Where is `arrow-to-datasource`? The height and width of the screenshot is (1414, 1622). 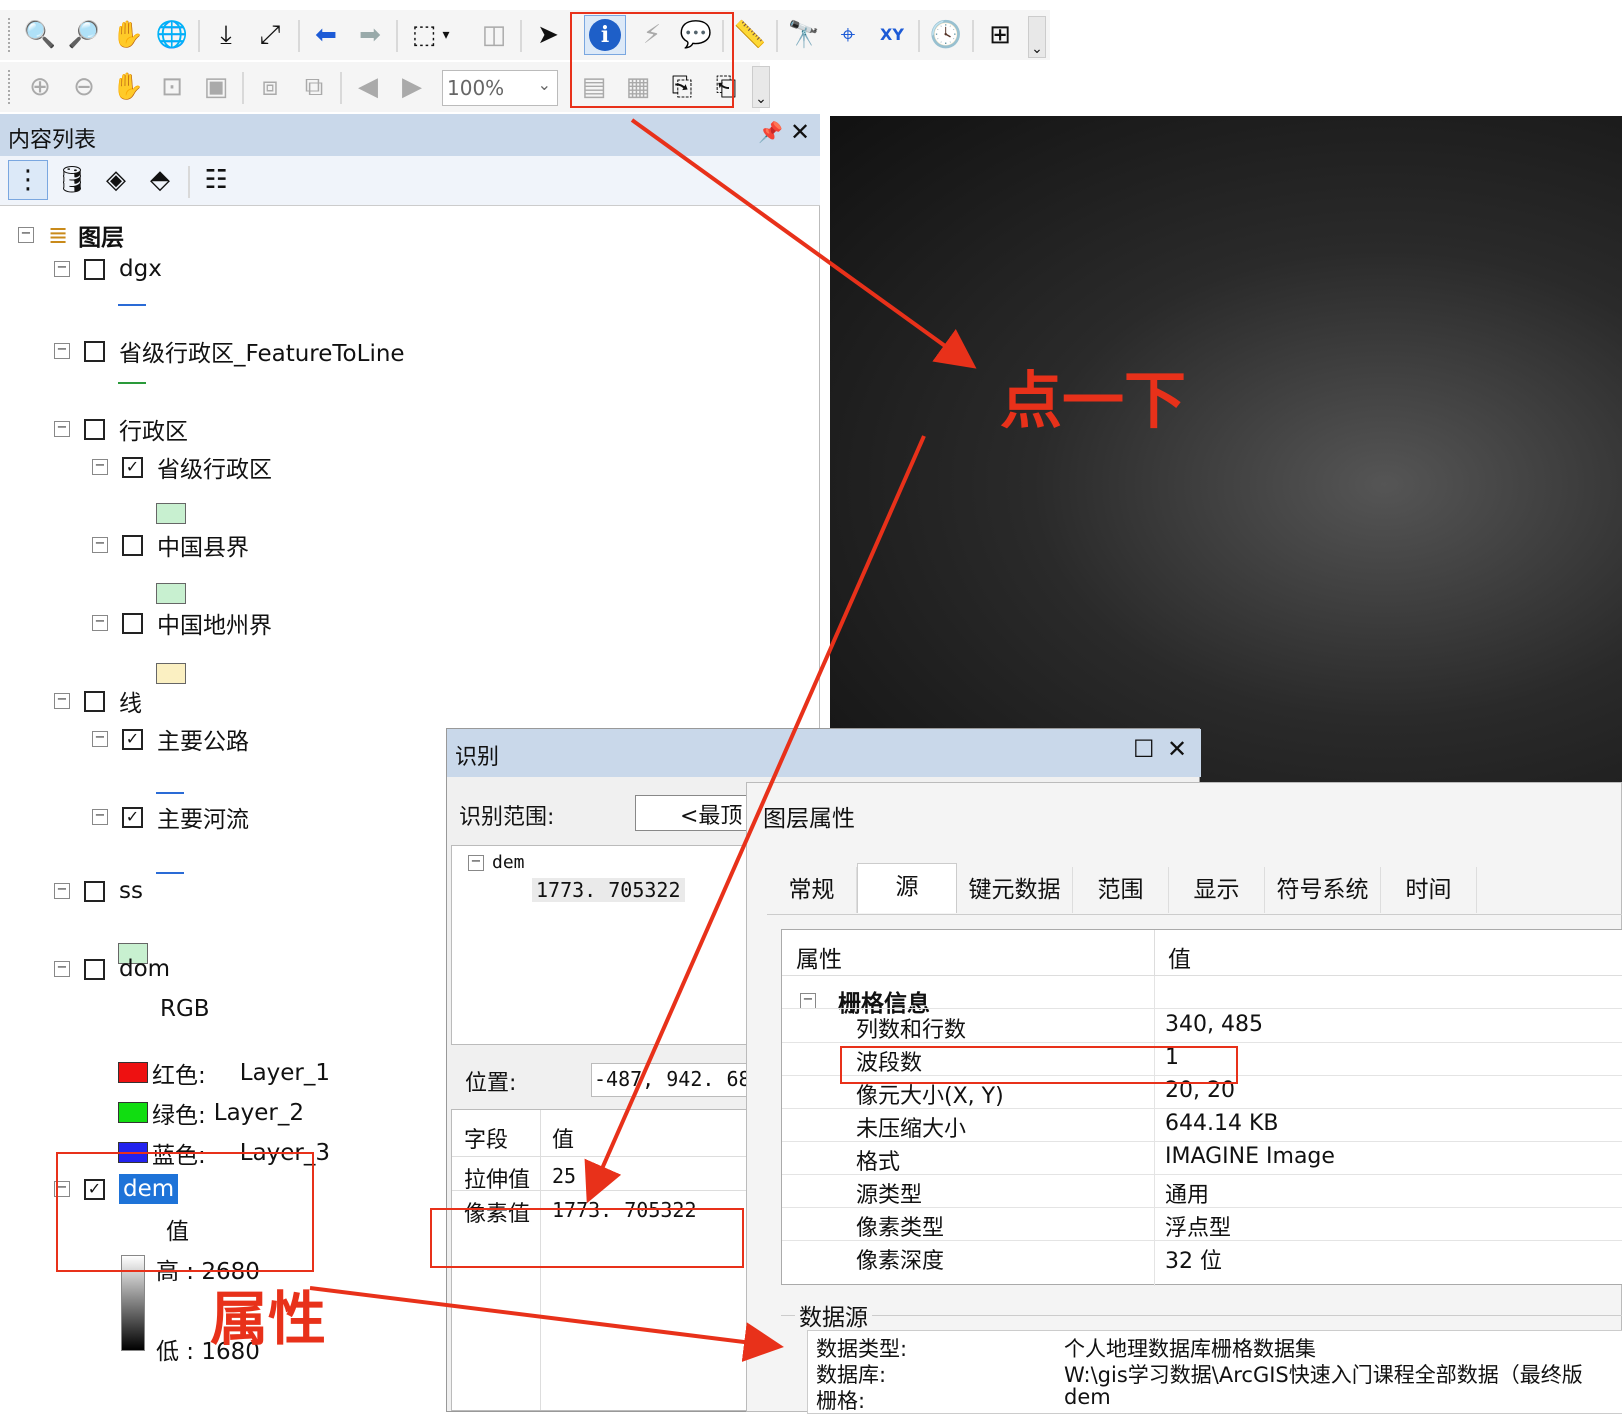
arrow-to-datasource is located at coordinates (546, 1324).